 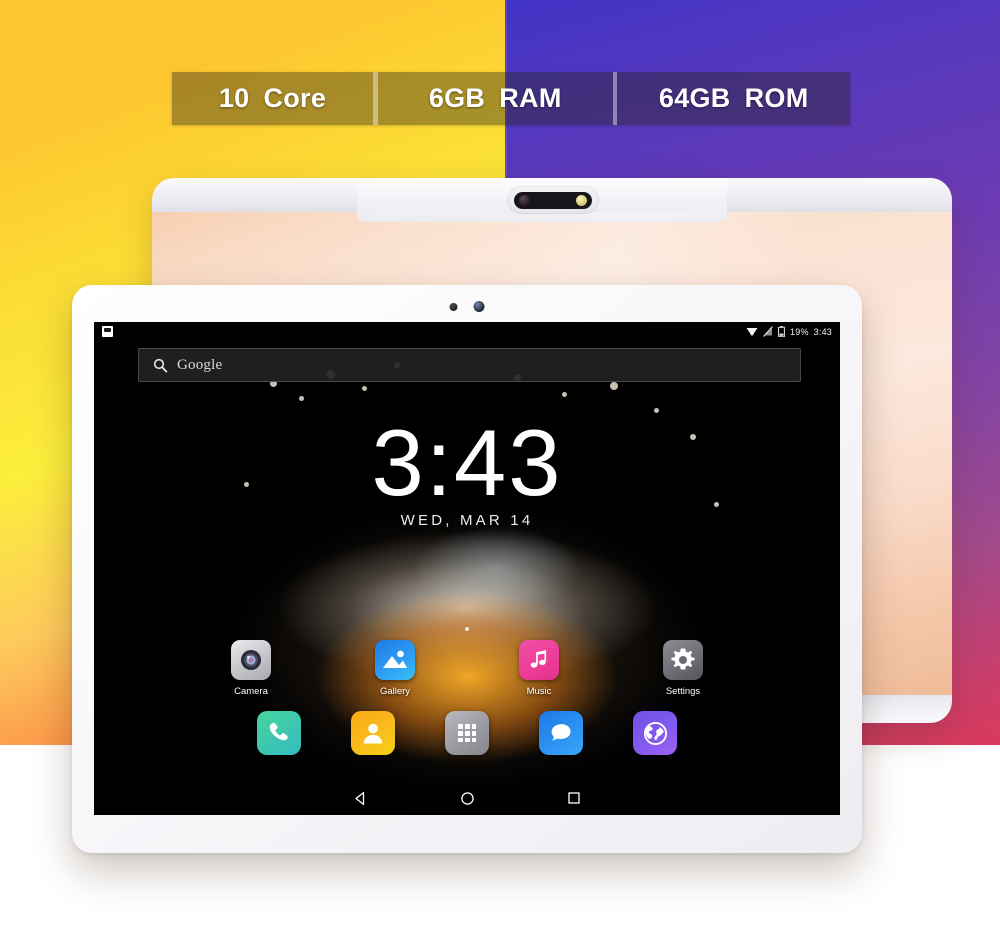 I want to click on home-dock, so click(x=467, y=733).